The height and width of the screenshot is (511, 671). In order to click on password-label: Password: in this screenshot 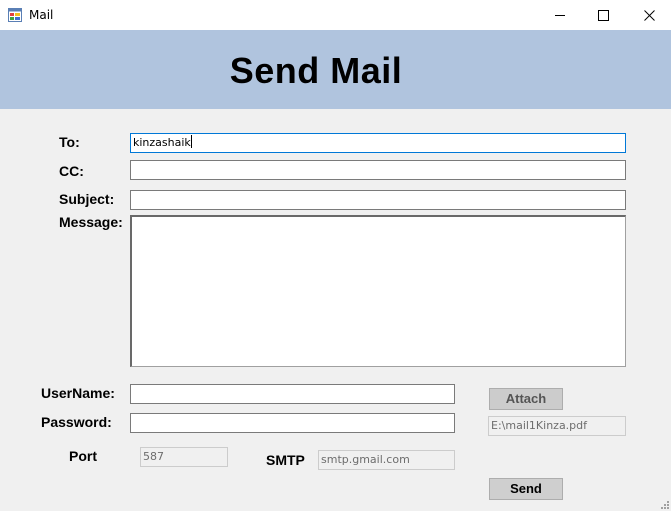, I will do `click(76, 422)`.